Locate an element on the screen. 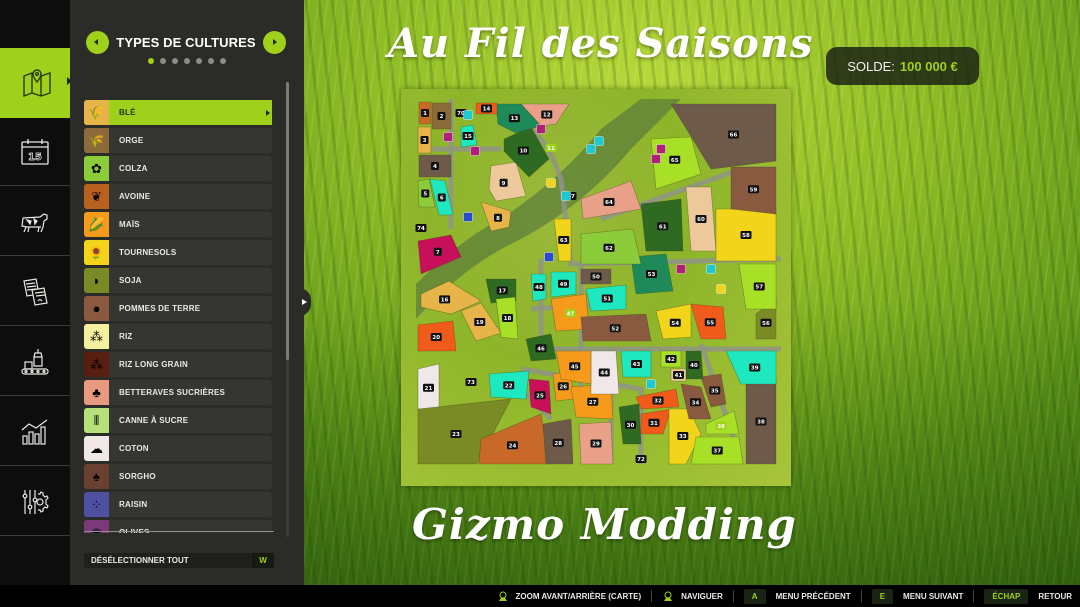 This screenshot has height=607, width=1080. field-number: 59 is located at coordinates (754, 190).